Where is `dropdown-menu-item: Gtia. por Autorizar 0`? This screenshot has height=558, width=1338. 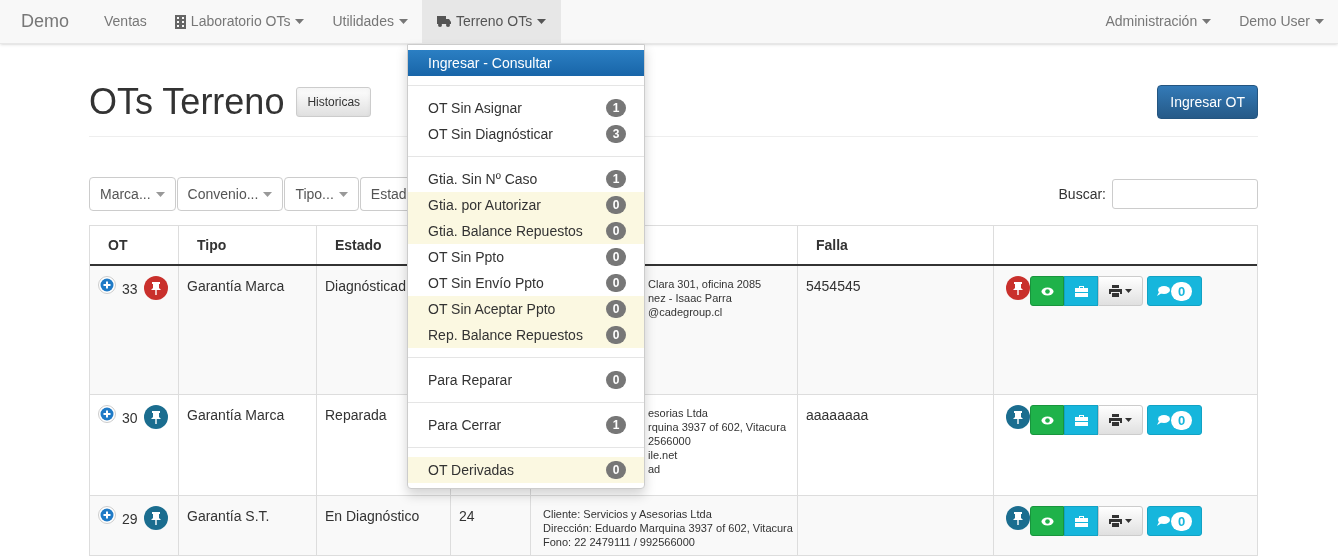
dropdown-menu-item: Gtia. por Autorizar 0 is located at coordinates (526, 205).